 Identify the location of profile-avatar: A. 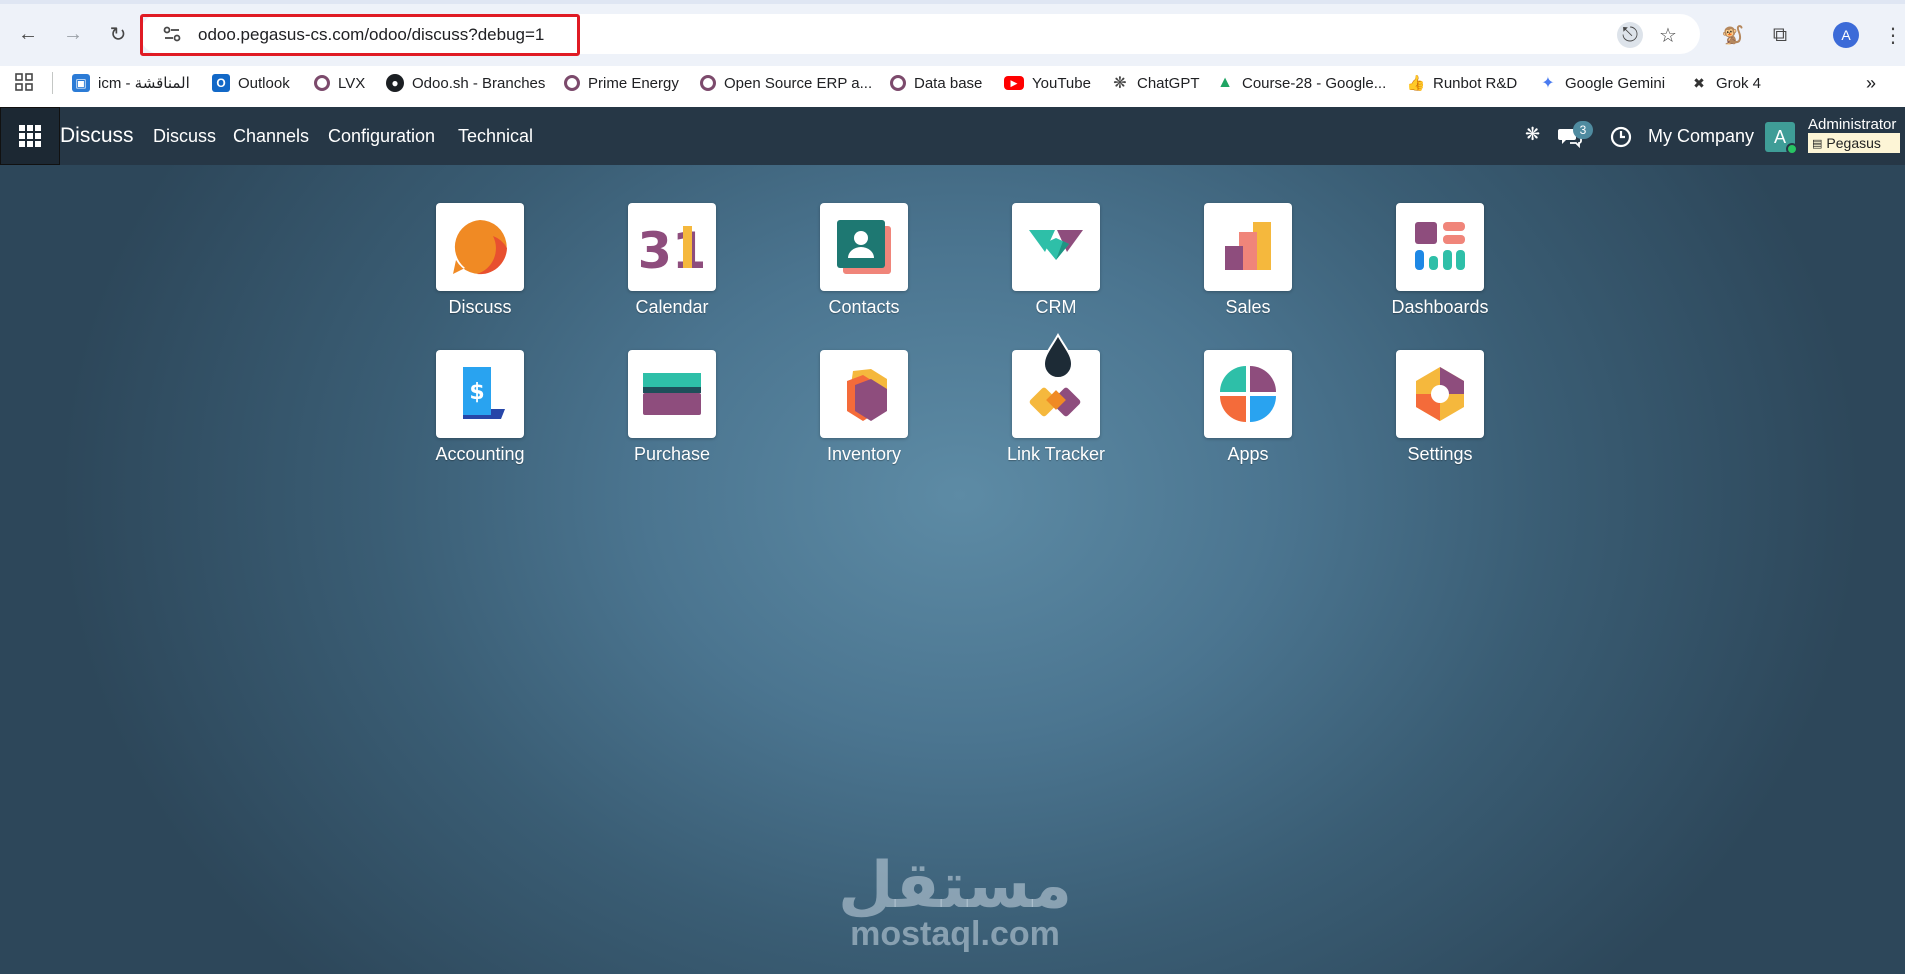
(1846, 35).